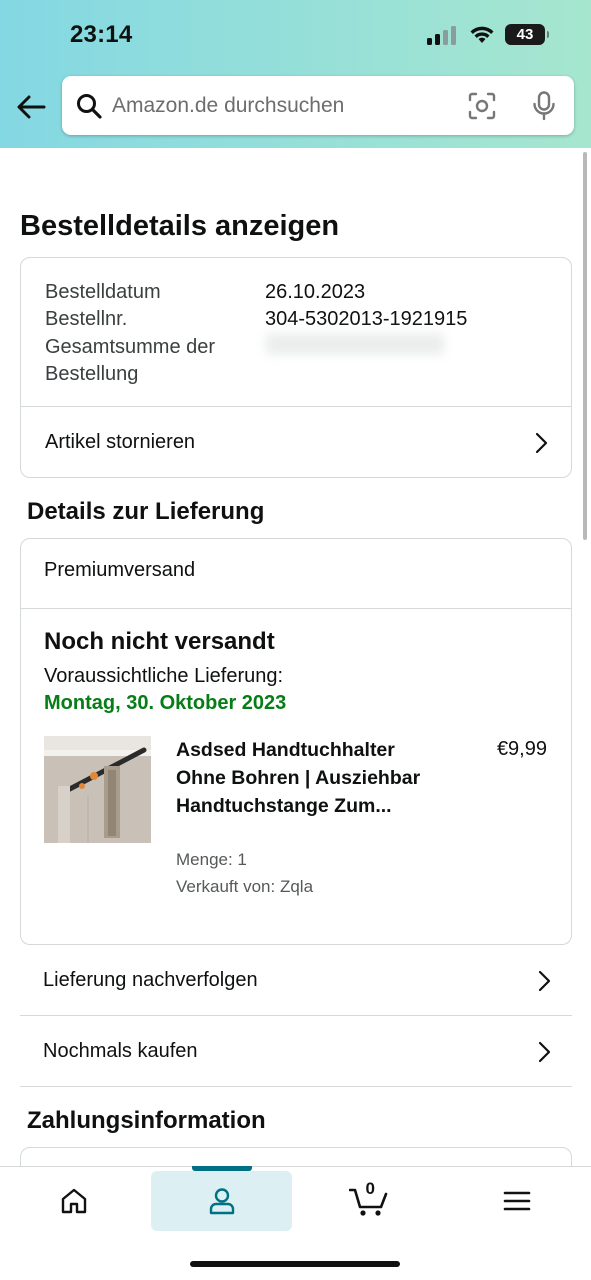  I want to click on hamburger-menu-icon, so click(516, 1201).